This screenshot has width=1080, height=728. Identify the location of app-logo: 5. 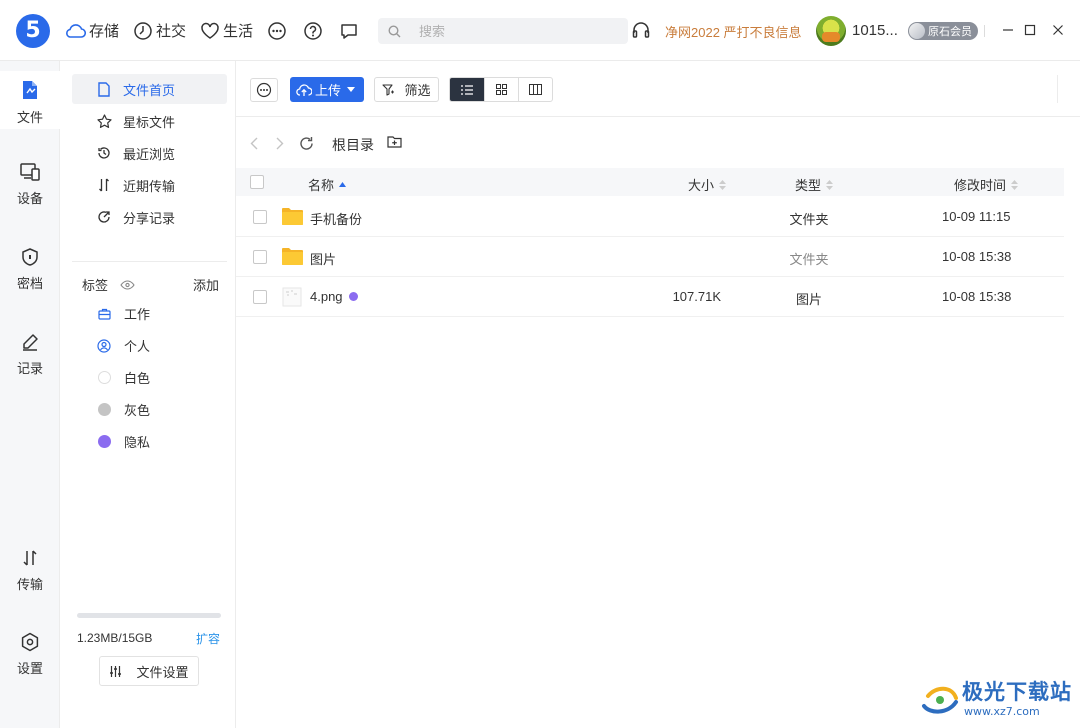
(33, 31).